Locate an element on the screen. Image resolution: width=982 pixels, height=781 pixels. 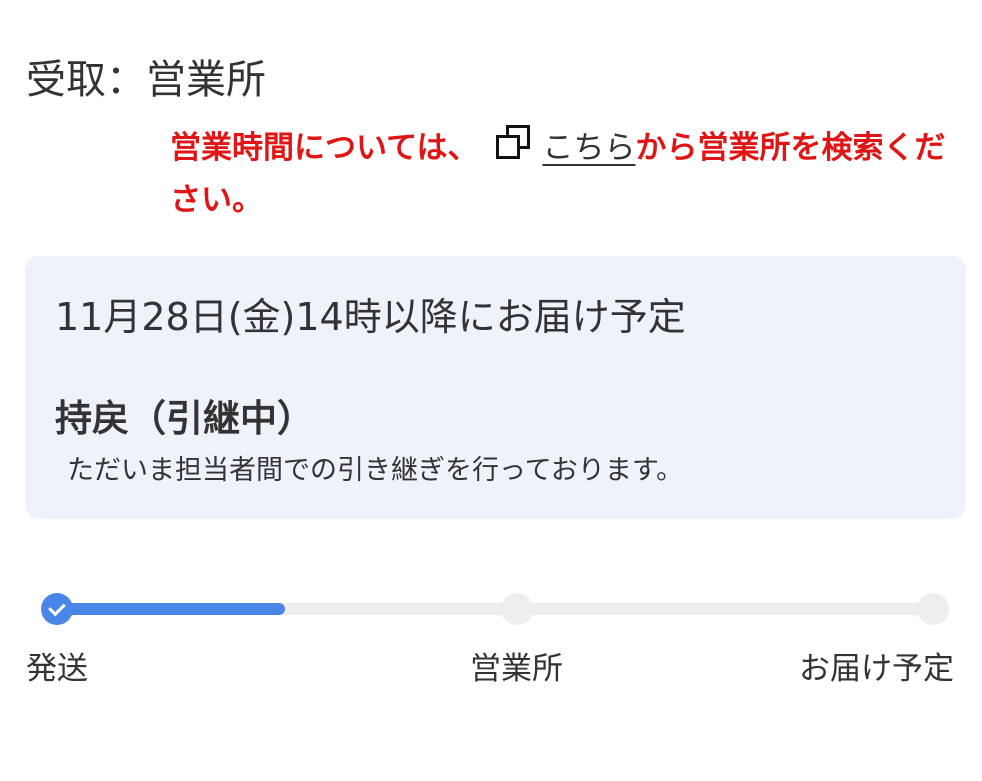
step-label-delivery: お届け予定 is located at coordinates (876, 669).